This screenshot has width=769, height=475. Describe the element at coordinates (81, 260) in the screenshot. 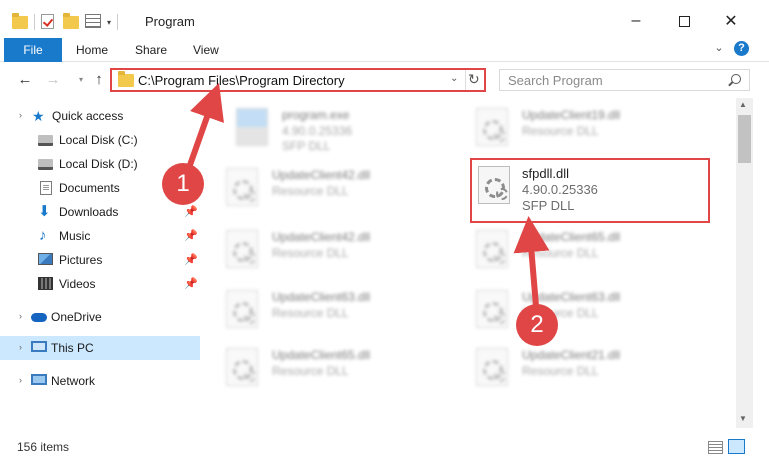

I see `sidebar-item-label: Pictures` at that location.